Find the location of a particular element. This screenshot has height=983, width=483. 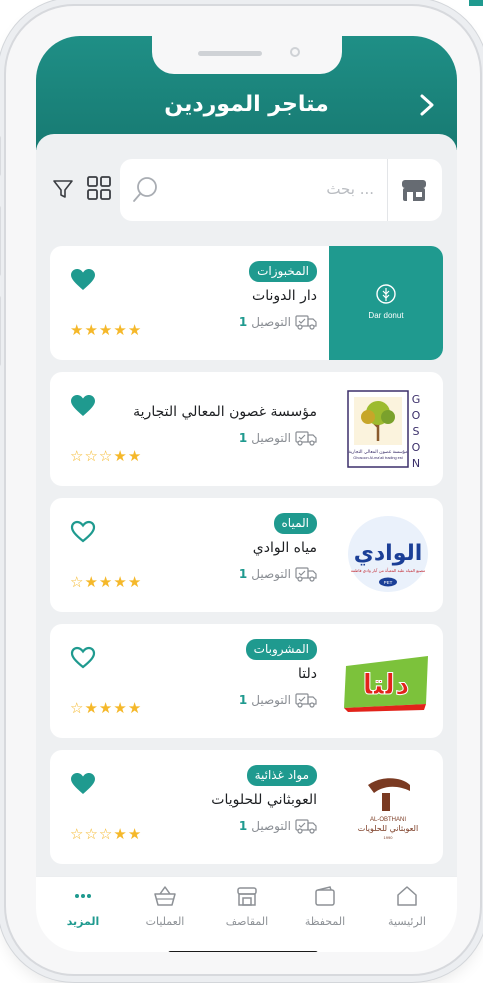

chevron-right-icon is located at coordinates (427, 105).